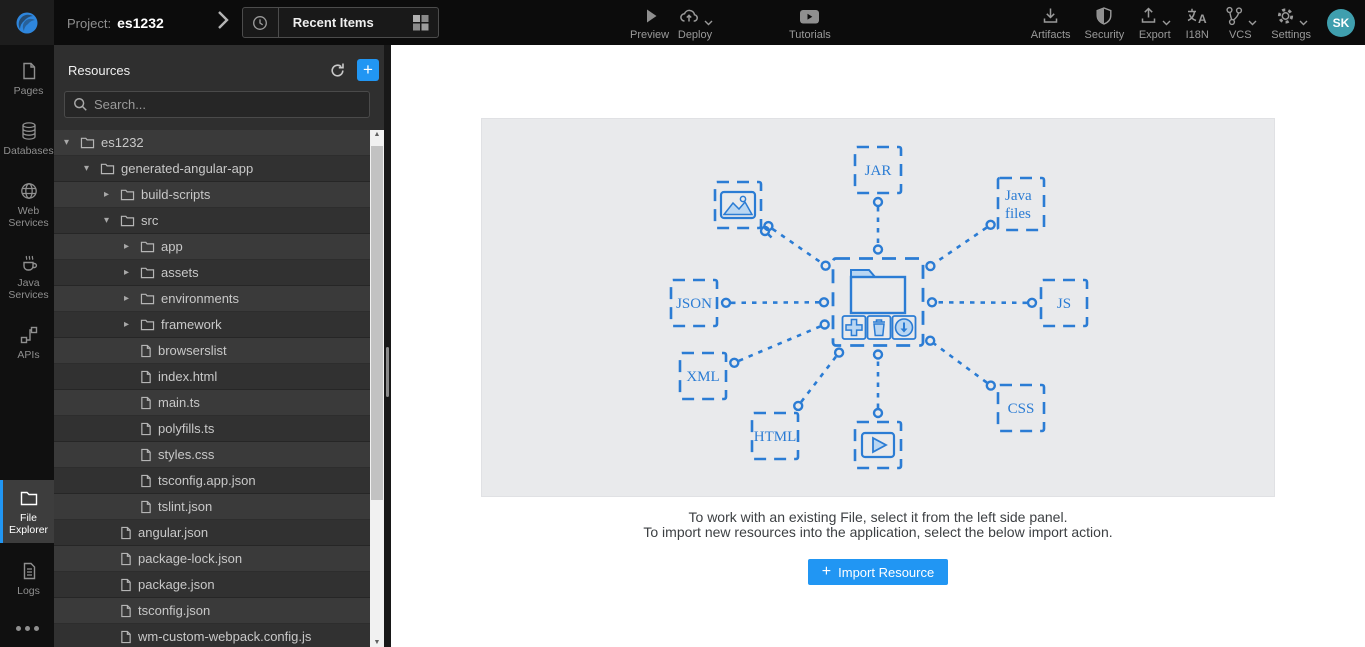 Image resolution: width=1365 pixels, height=647 pixels. I want to click on security-button: Security, so click(1104, 22).